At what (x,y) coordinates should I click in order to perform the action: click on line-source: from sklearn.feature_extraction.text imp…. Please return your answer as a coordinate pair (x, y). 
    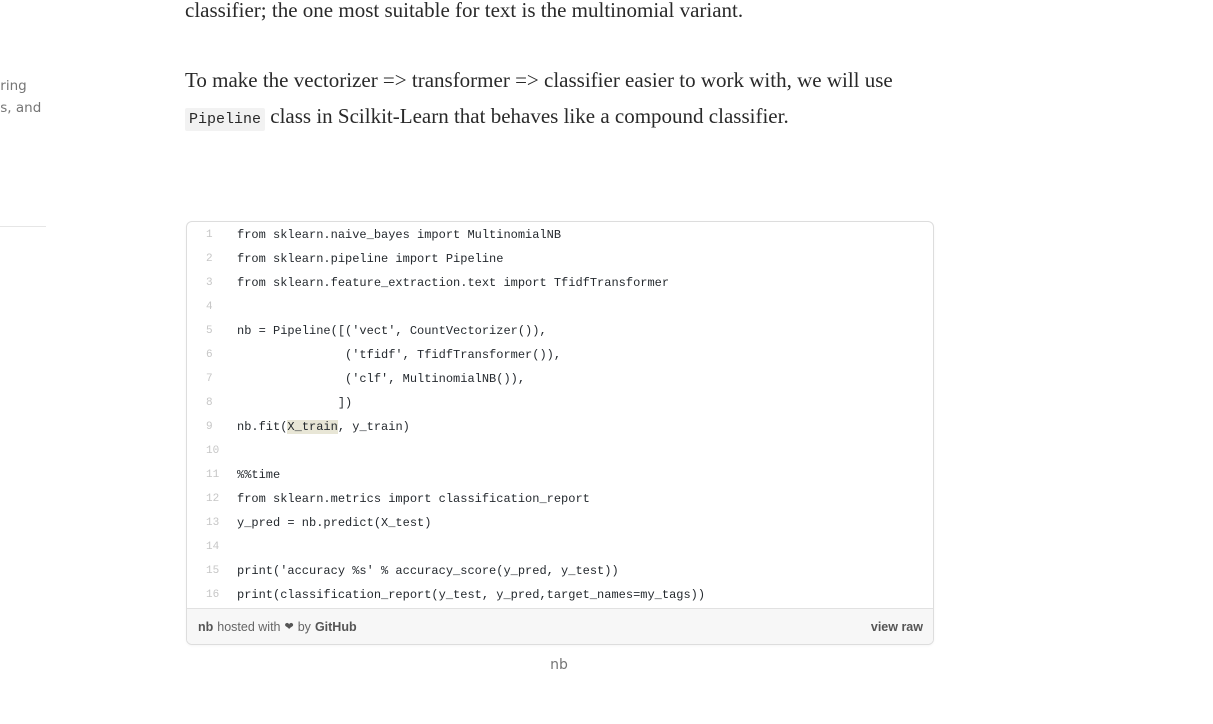
    Looking at the image, I should click on (453, 283).